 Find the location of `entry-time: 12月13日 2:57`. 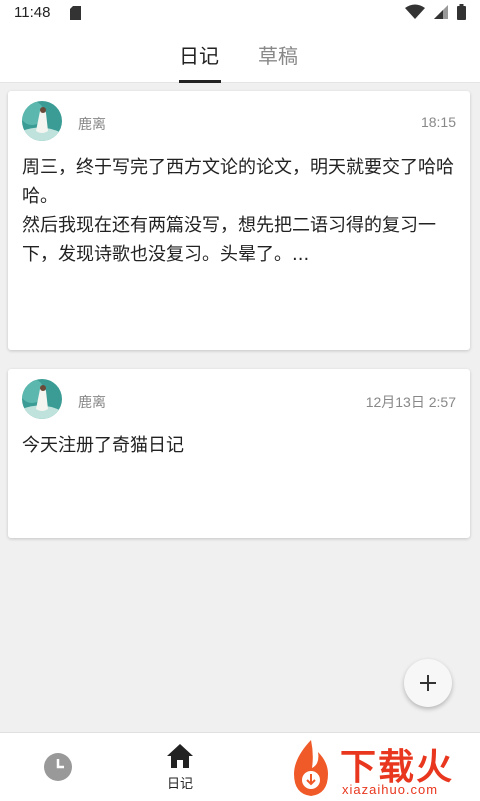

entry-time: 12月13日 2:57 is located at coordinates (410, 402).